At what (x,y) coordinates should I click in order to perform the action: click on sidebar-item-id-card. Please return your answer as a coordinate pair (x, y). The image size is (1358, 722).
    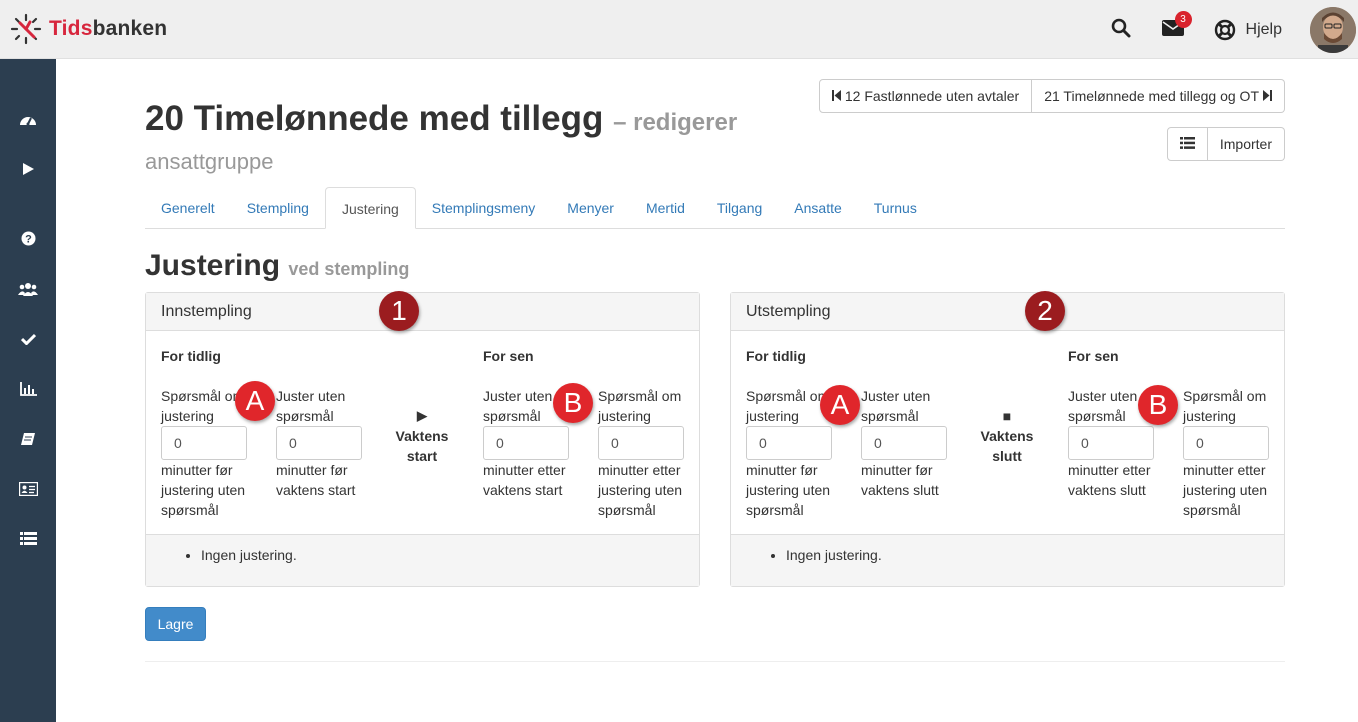
    Looking at the image, I should click on (28, 490).